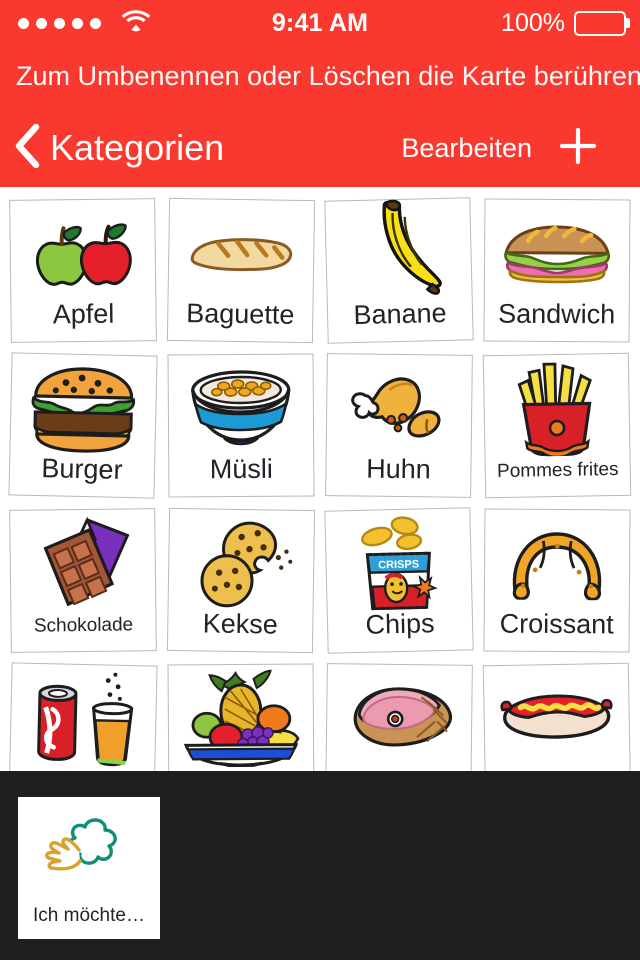 This screenshot has width=640, height=960. Describe the element at coordinates (320, 148) in the screenshot. I see `nav-bar: Kategorien Bearbeiten` at that location.